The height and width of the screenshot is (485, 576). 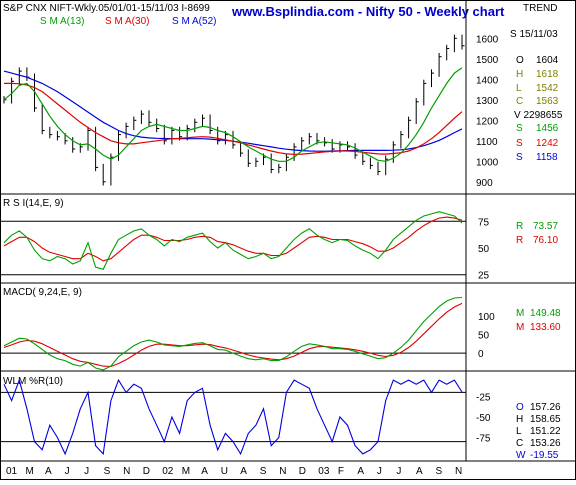 What do you see at coordinates (486, 317) in the screenshot?
I see `macd-tick-label: 100` at bounding box center [486, 317].